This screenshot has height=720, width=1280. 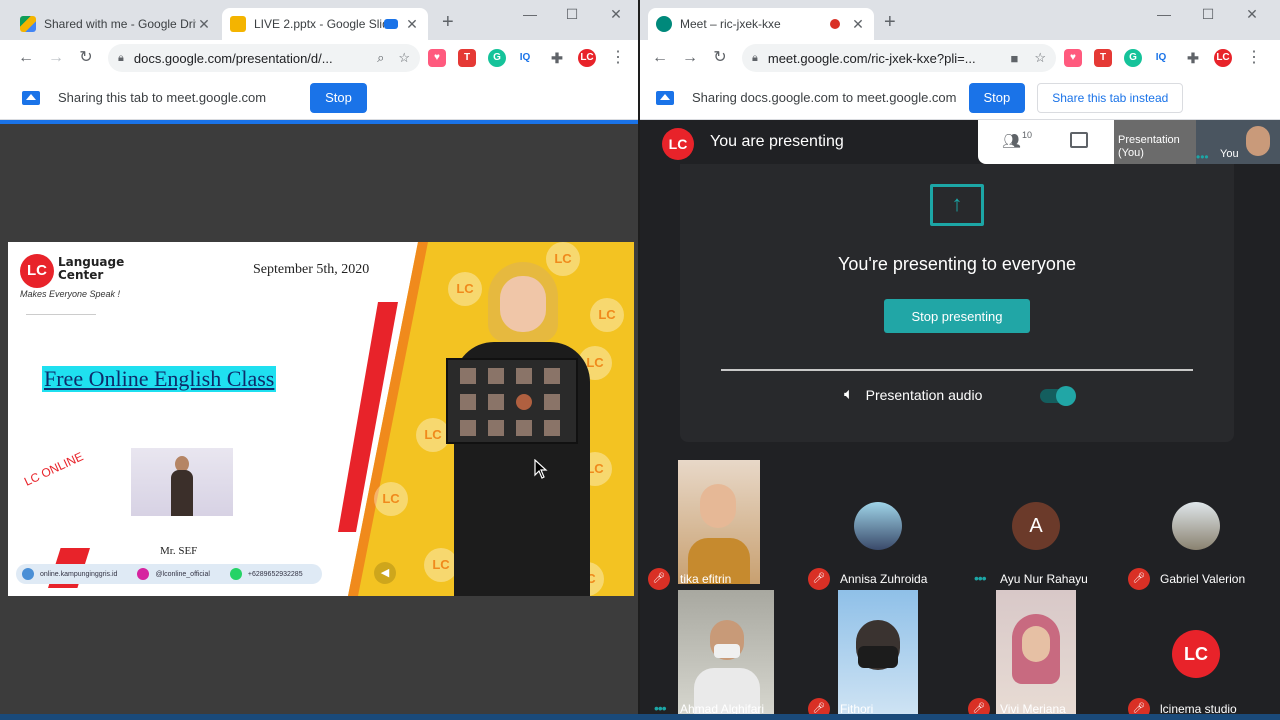 I want to click on self-face, so click(x=1258, y=141).